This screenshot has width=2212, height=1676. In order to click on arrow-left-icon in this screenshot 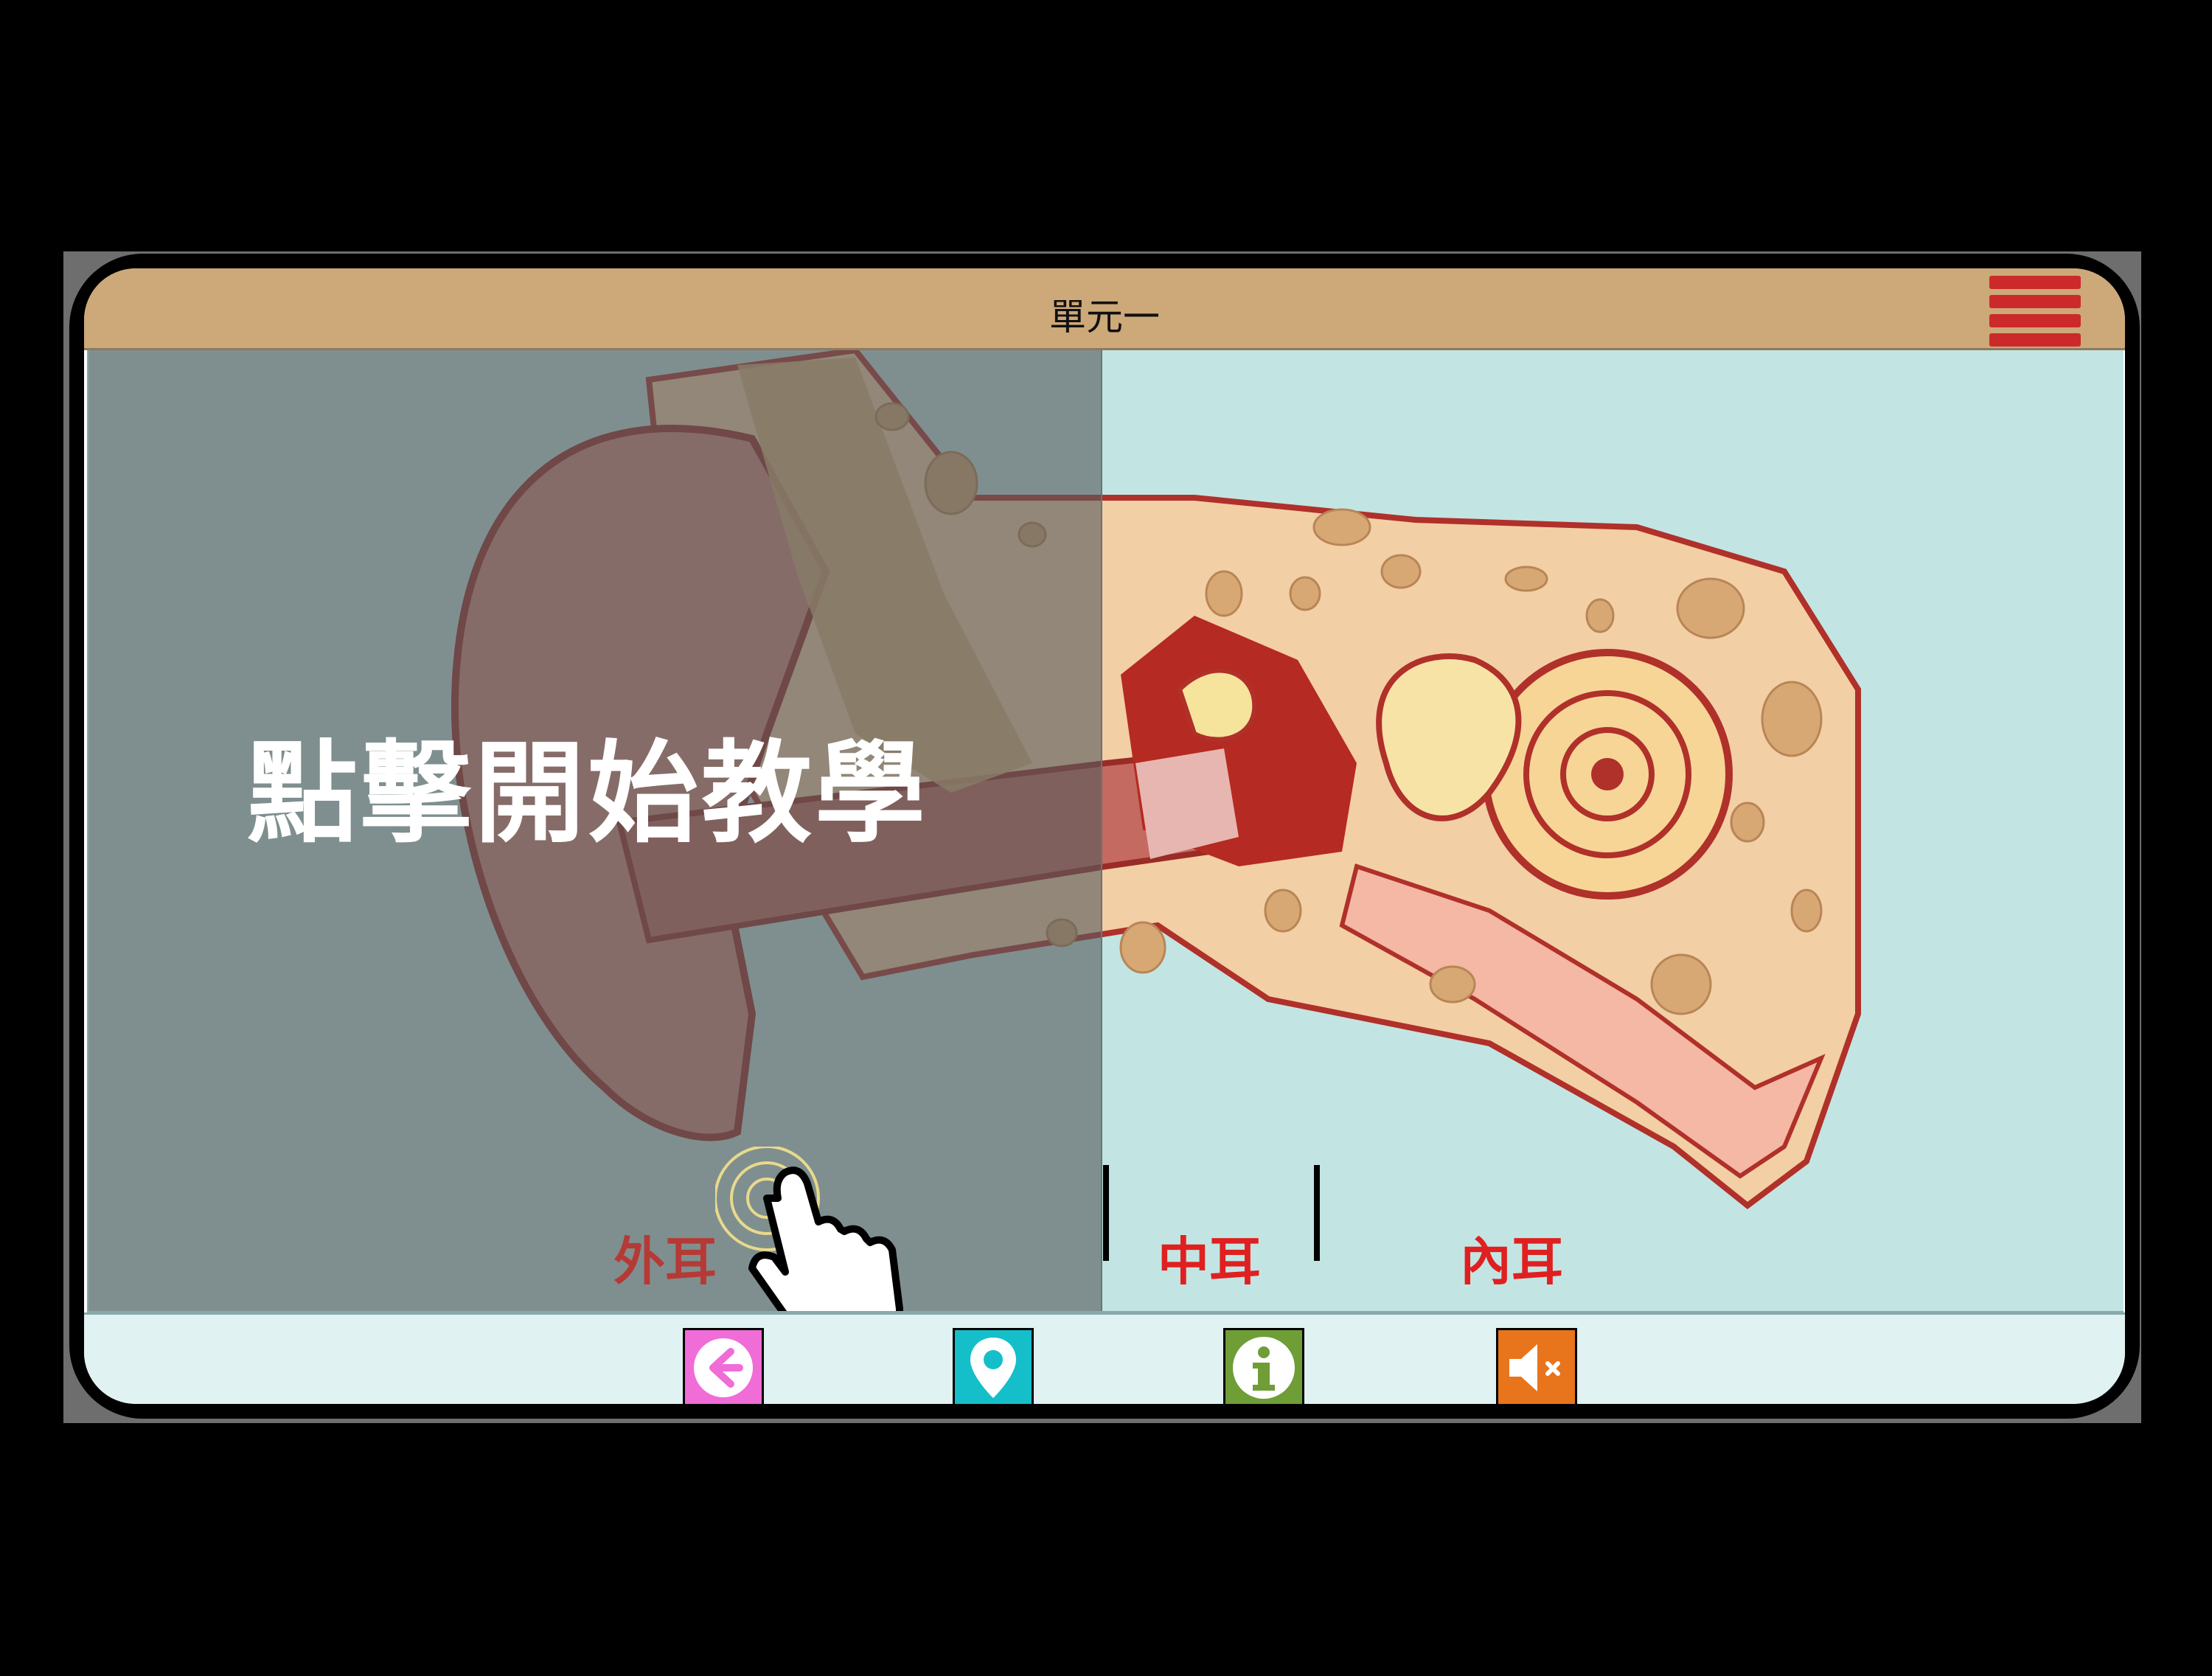, I will do `click(723, 1367)`.